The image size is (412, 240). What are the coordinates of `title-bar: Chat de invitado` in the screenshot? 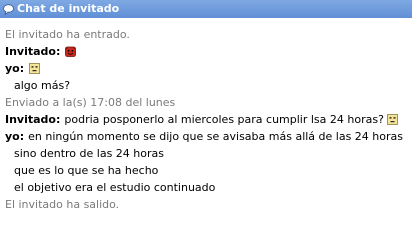 It's located at (206, 9).